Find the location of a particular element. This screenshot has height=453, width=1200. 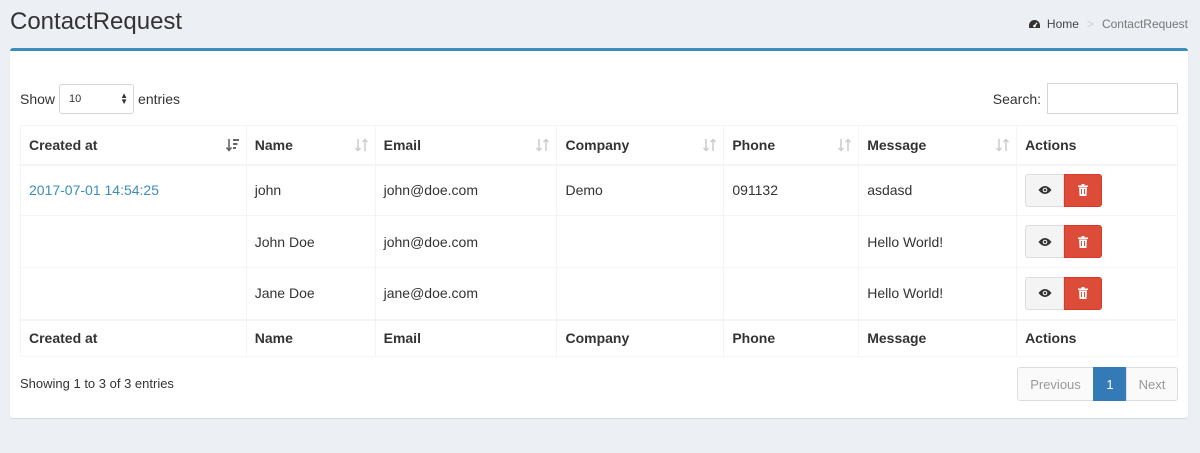

column-header-label: Company is located at coordinates (597, 144).